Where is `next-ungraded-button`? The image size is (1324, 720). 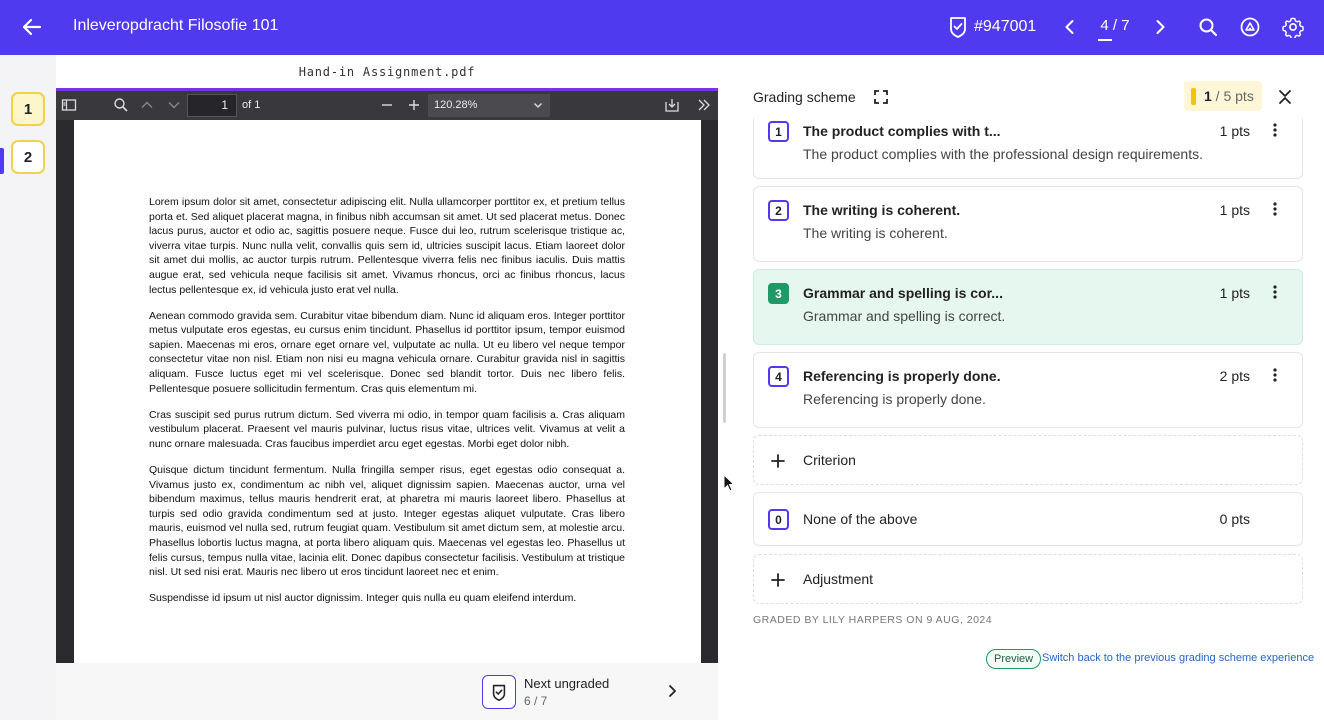 next-ungraded-button is located at coordinates (499, 692).